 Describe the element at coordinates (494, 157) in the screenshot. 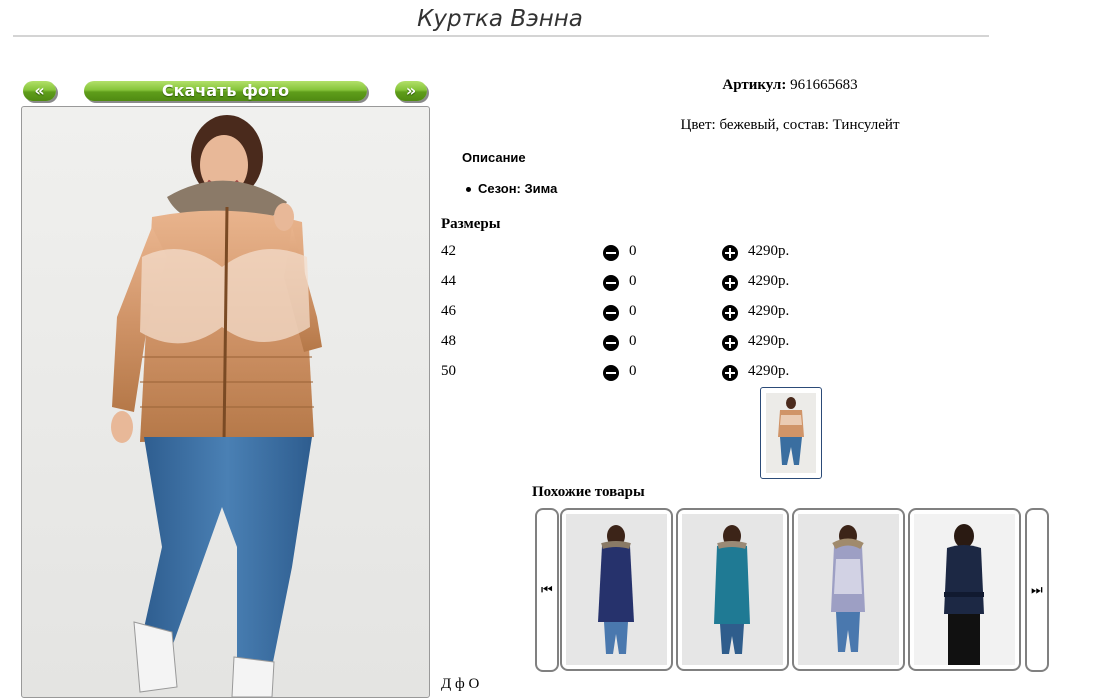

I see `description-heading: Описание` at that location.